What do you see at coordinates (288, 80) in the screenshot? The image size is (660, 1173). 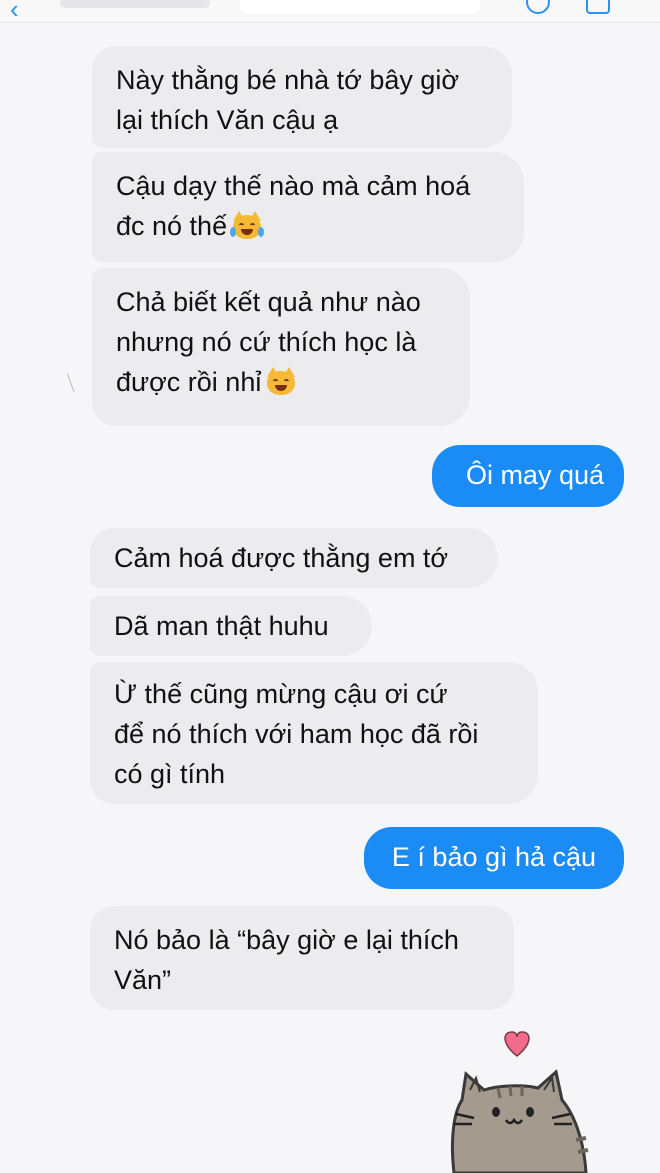 I see `message-line: Này thằng bé nhà tớ bây giờ` at bounding box center [288, 80].